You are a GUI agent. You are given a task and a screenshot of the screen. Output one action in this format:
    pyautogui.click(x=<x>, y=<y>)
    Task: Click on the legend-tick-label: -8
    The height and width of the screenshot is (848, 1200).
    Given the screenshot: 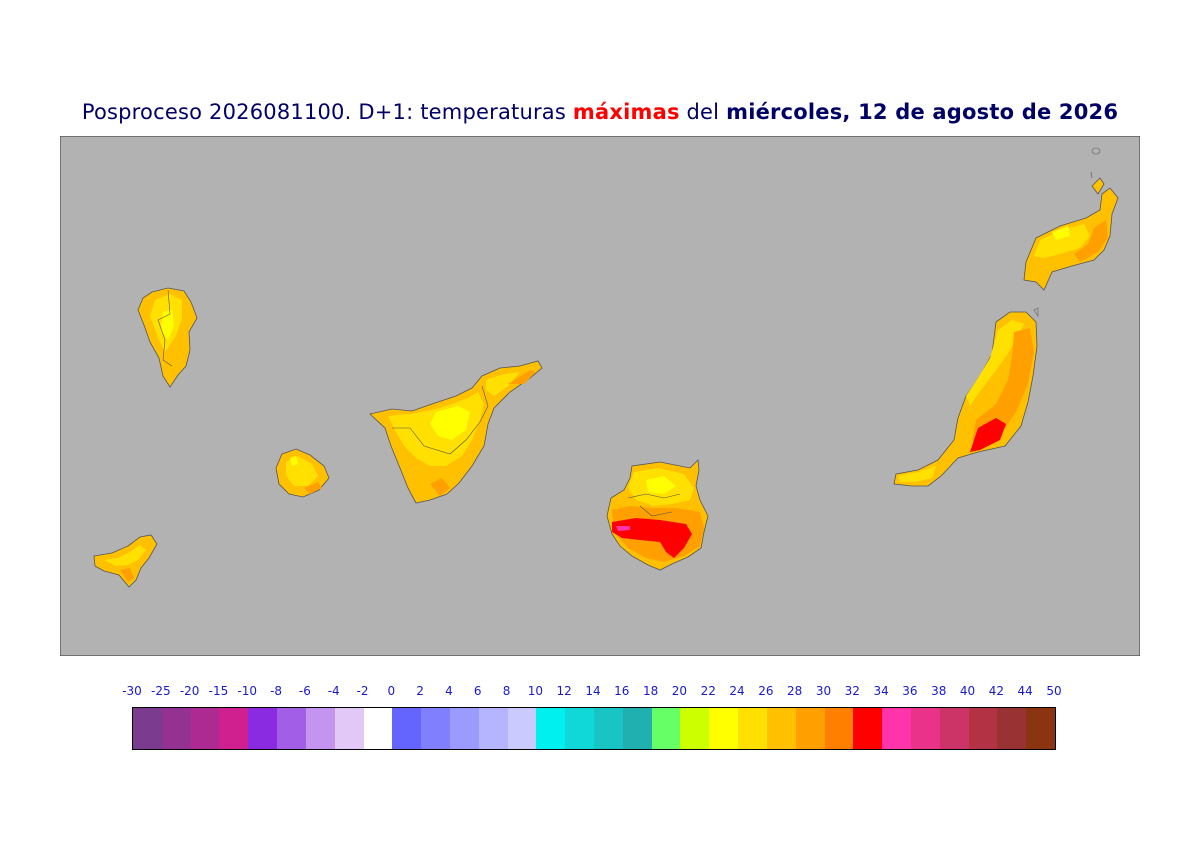 What is the action you would take?
    pyautogui.click(x=276, y=691)
    